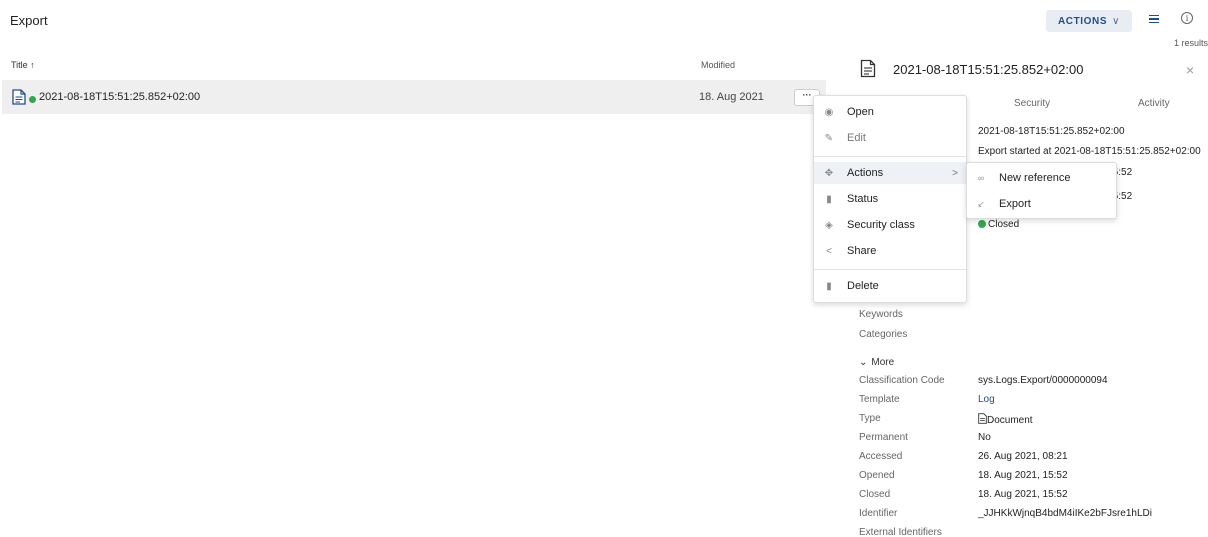 The height and width of the screenshot is (537, 1208). What do you see at coordinates (881, 314) in the screenshot?
I see `keywords-label: Keywords` at bounding box center [881, 314].